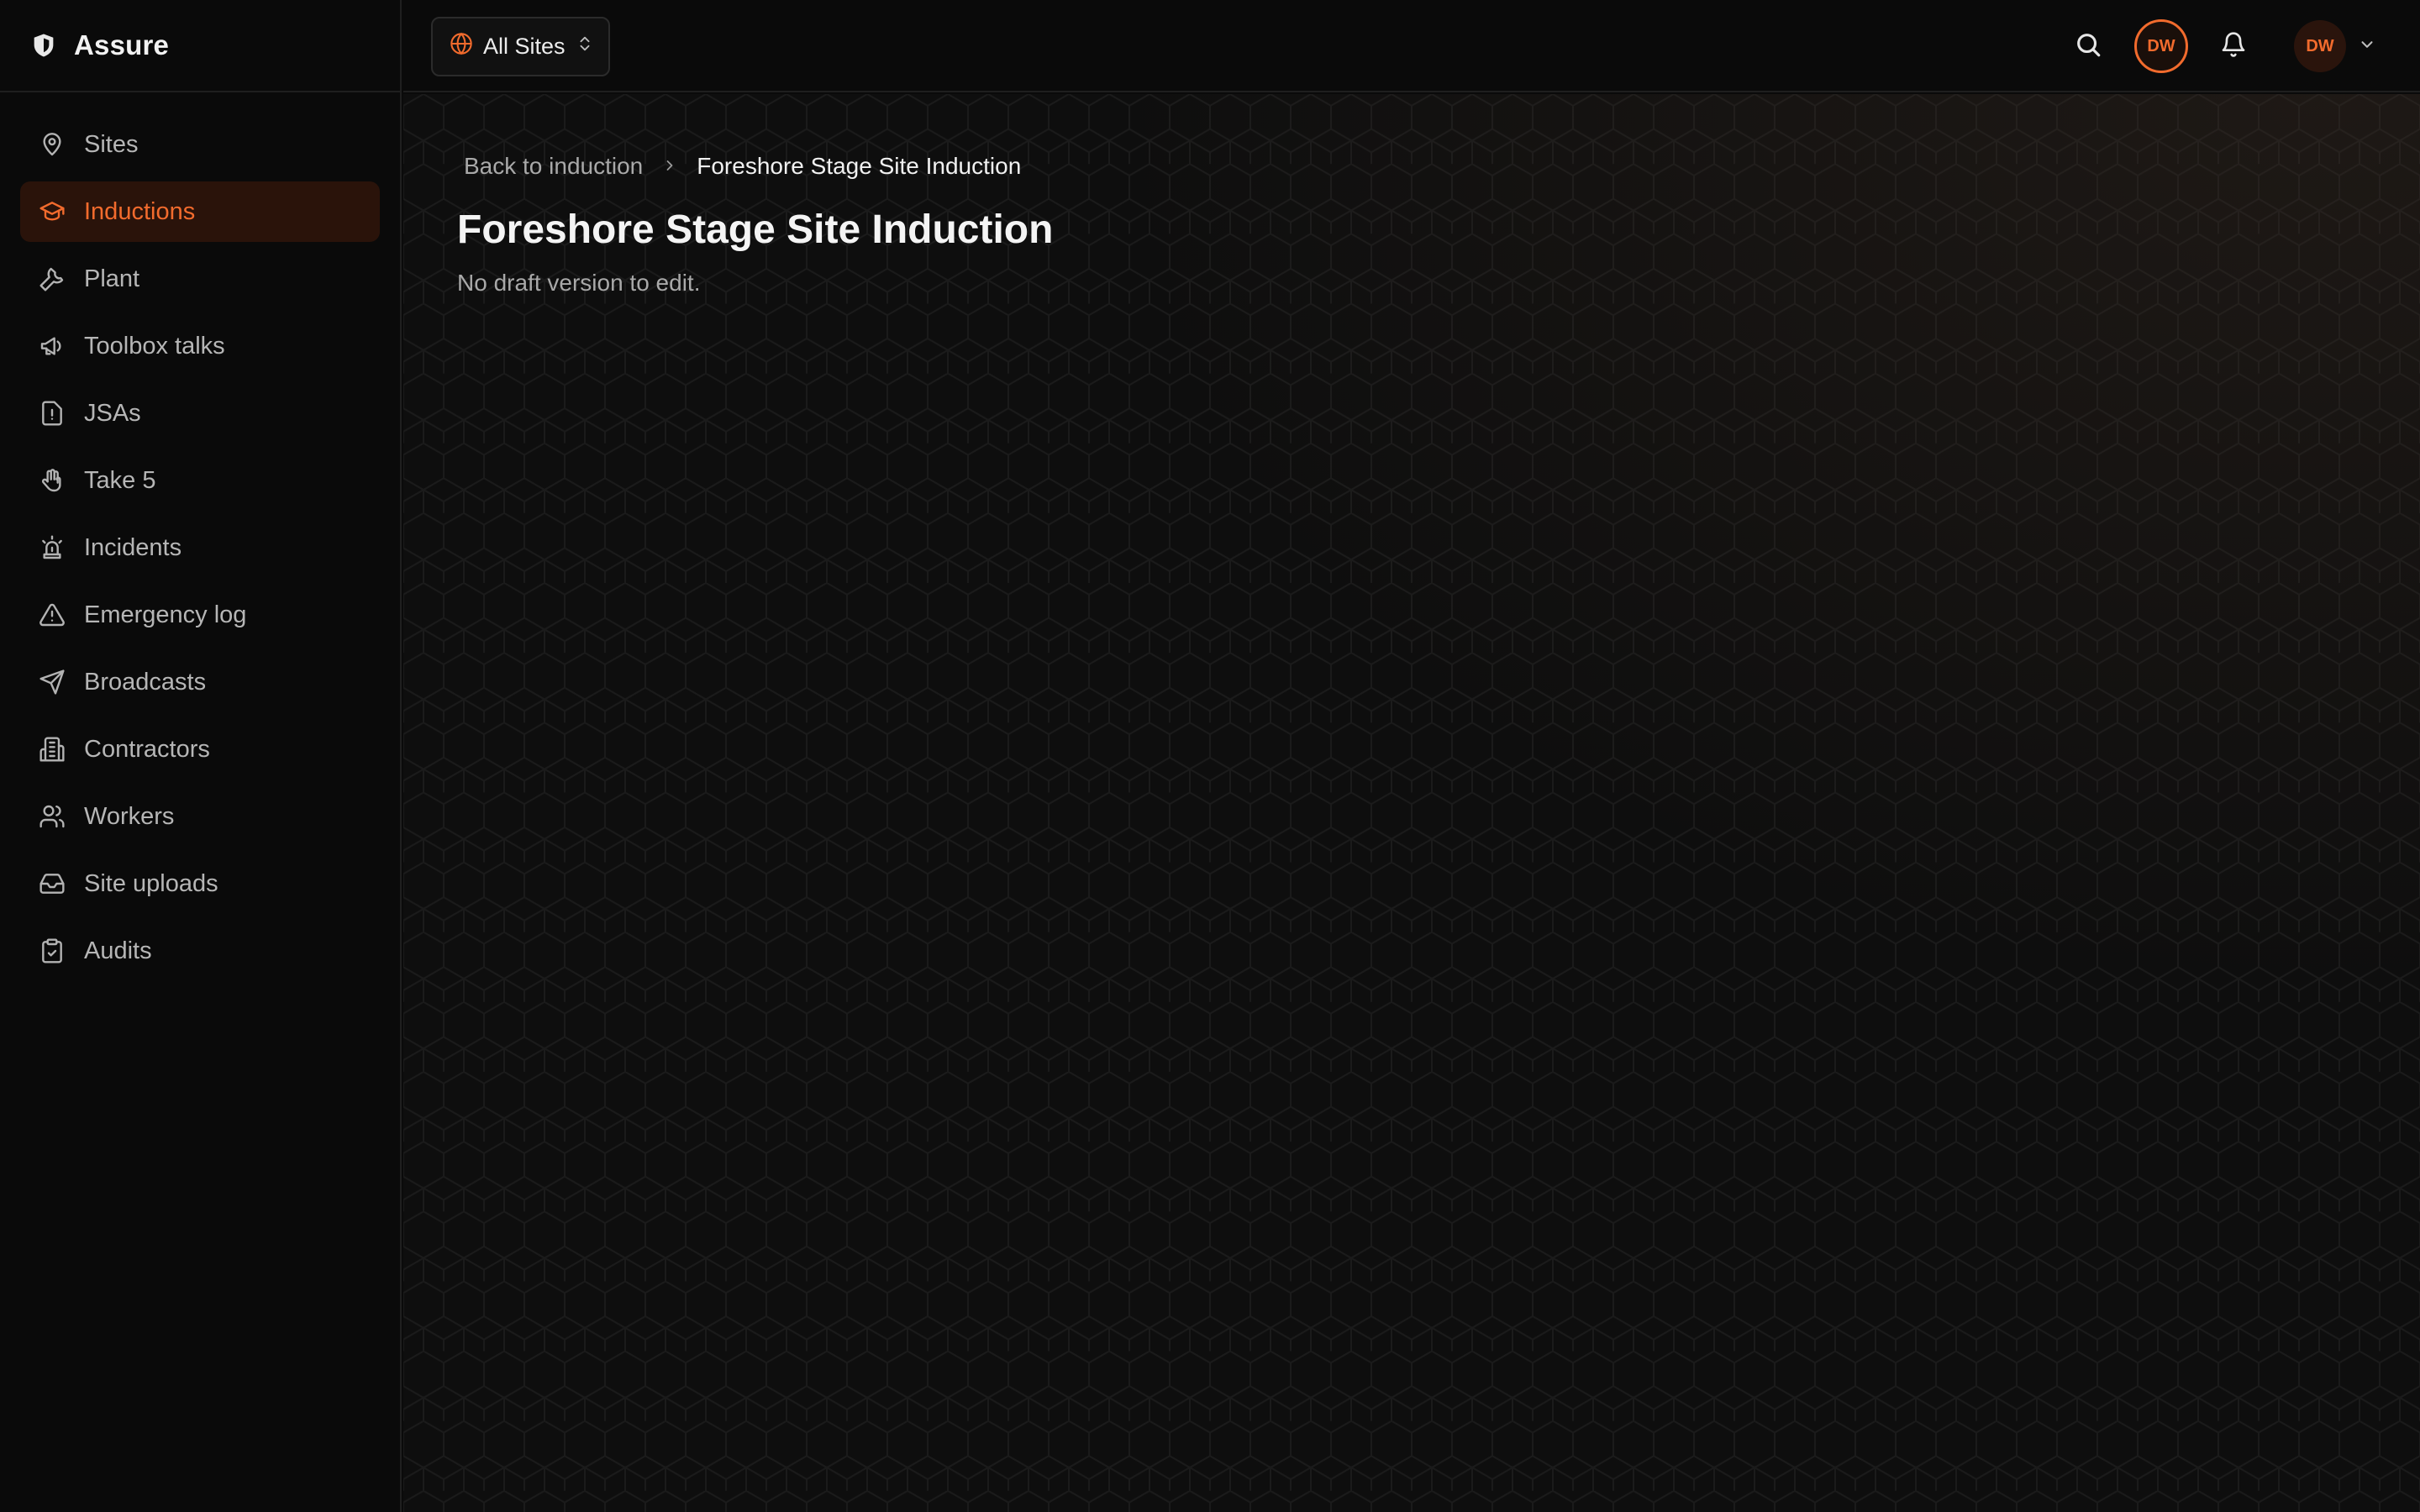 Image resolution: width=2420 pixels, height=1512 pixels. Describe the element at coordinates (2367, 46) in the screenshot. I see `chevron-down-icon` at that location.